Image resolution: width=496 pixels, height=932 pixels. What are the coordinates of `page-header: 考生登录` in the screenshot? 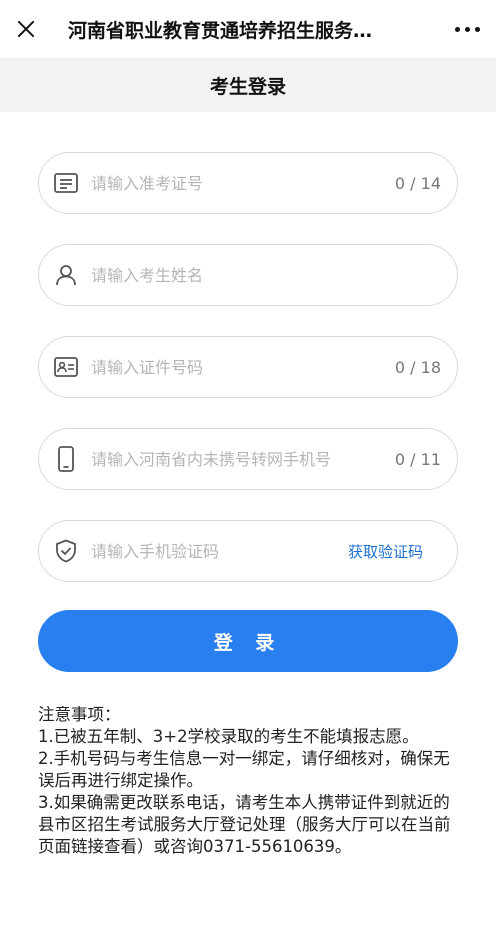 It's located at (248, 85).